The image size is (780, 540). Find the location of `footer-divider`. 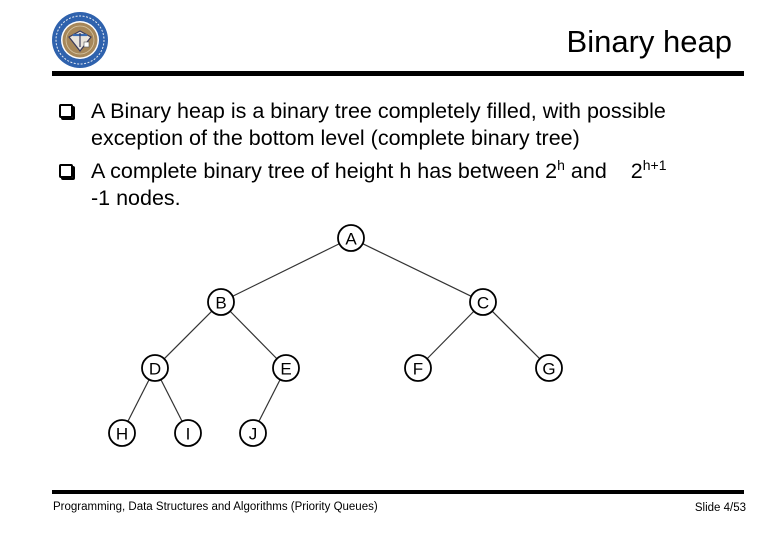

footer-divider is located at coordinates (398, 492).